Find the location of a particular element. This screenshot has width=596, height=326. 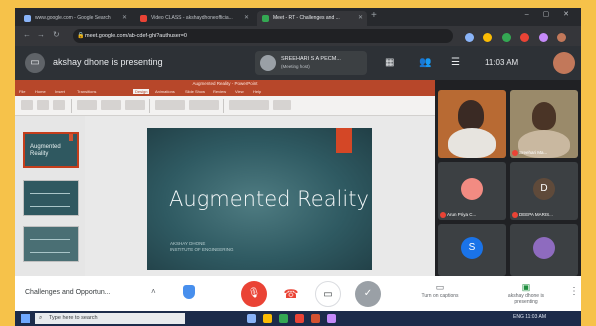

ppt-menu-transitions: Transitions is located at coordinates (86, 91).